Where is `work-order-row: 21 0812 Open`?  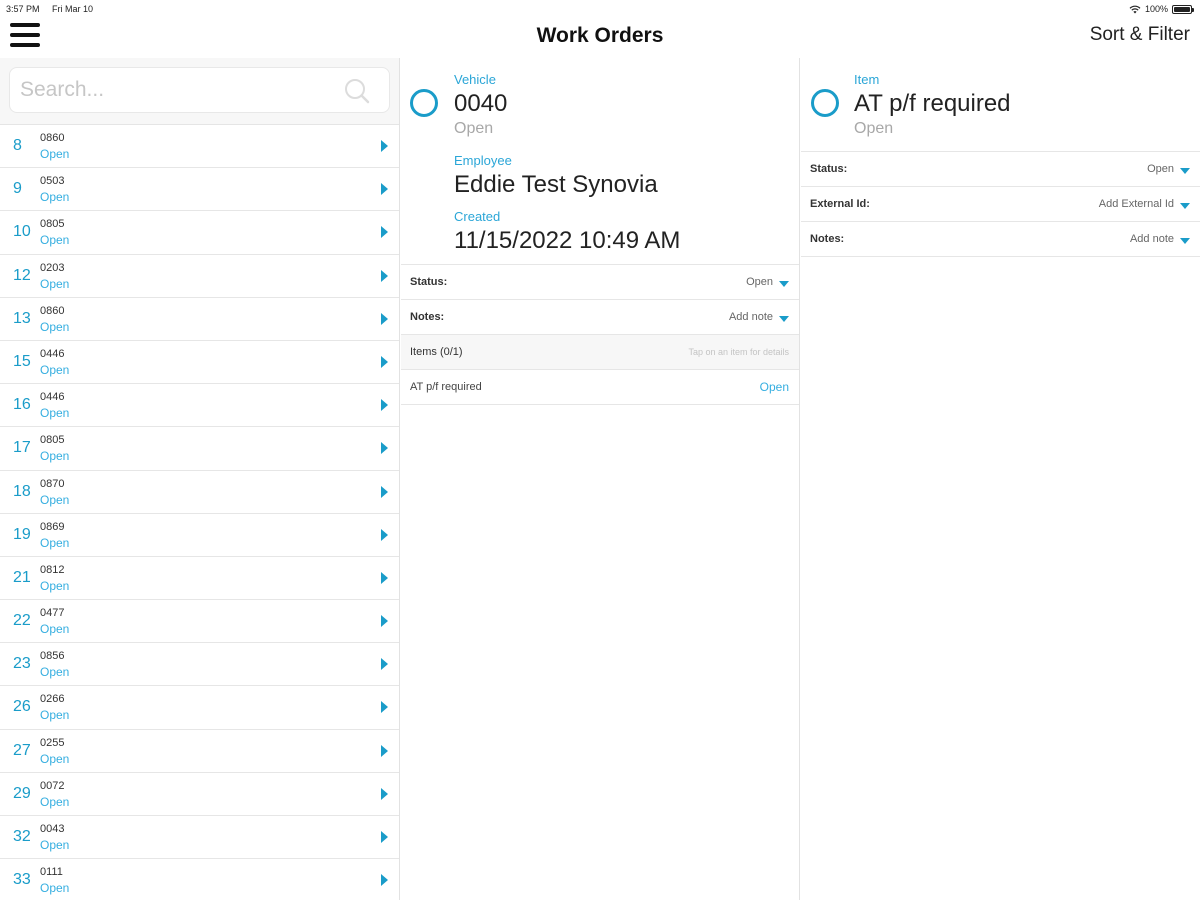 work-order-row: 21 0812 Open is located at coordinates (199, 579).